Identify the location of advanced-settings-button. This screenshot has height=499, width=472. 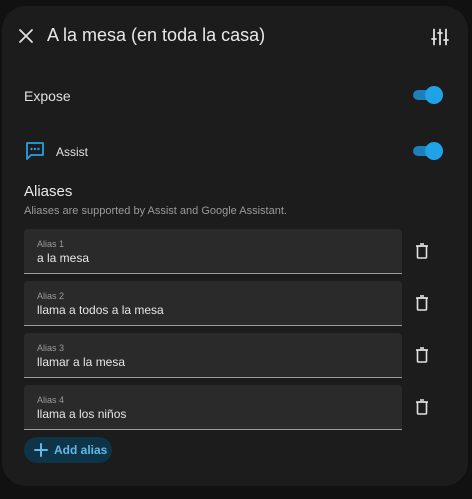
(440, 37).